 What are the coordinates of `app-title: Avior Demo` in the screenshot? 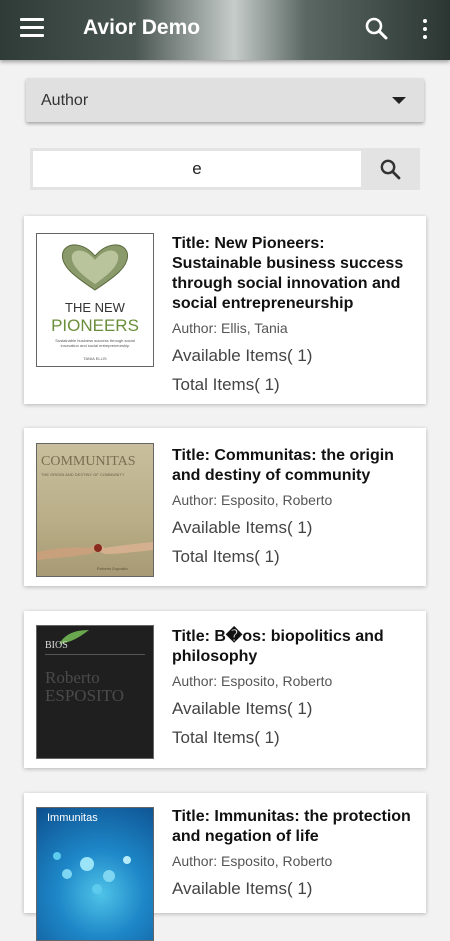 It's located at (142, 27).